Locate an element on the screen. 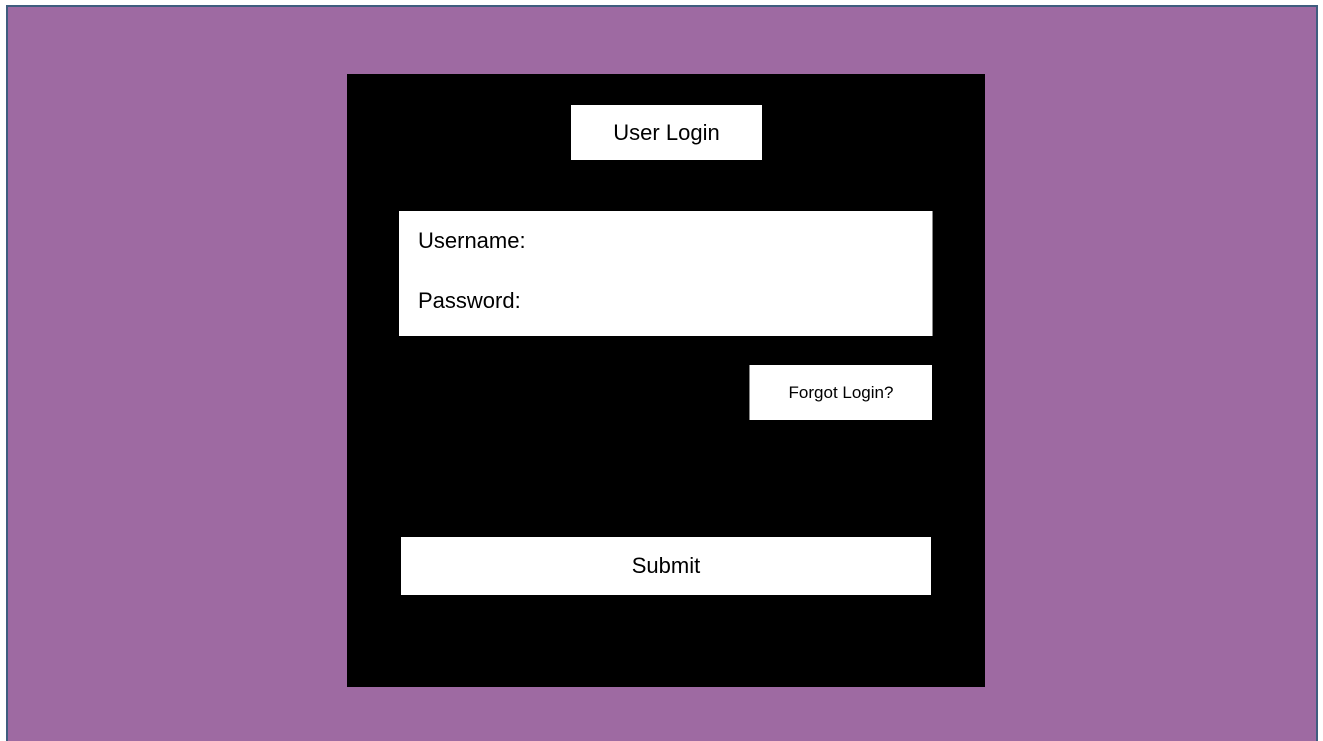 The width and height of the screenshot is (1323, 741). password-label: Password: is located at coordinates (469, 300).